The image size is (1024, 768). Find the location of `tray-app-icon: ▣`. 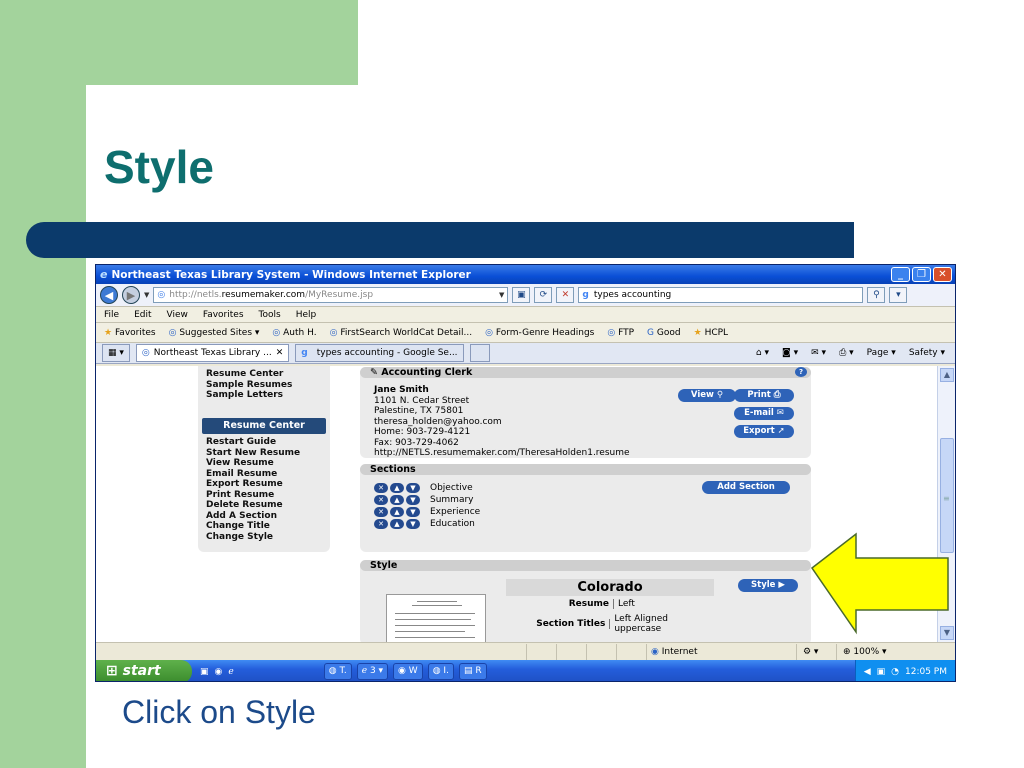

tray-app-icon: ▣ is located at coordinates (881, 672).